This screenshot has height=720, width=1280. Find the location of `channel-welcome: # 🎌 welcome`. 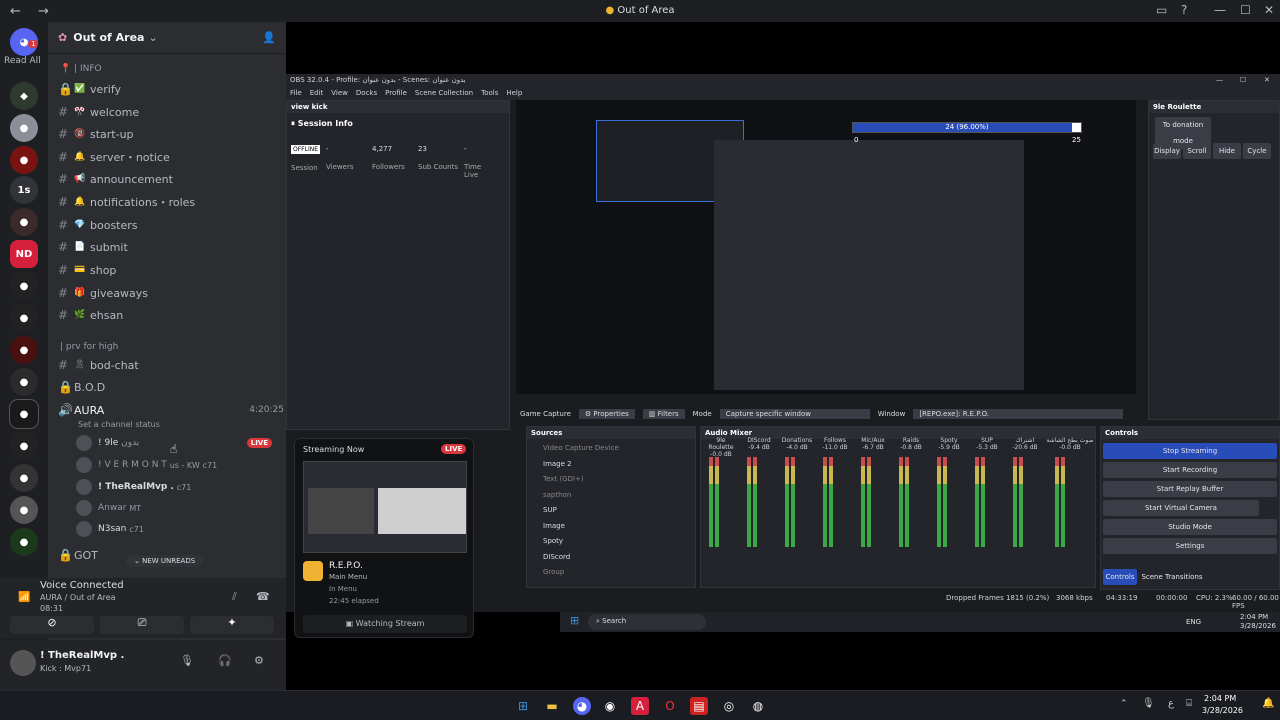

channel-welcome: # 🎌 welcome is located at coordinates (98, 112).